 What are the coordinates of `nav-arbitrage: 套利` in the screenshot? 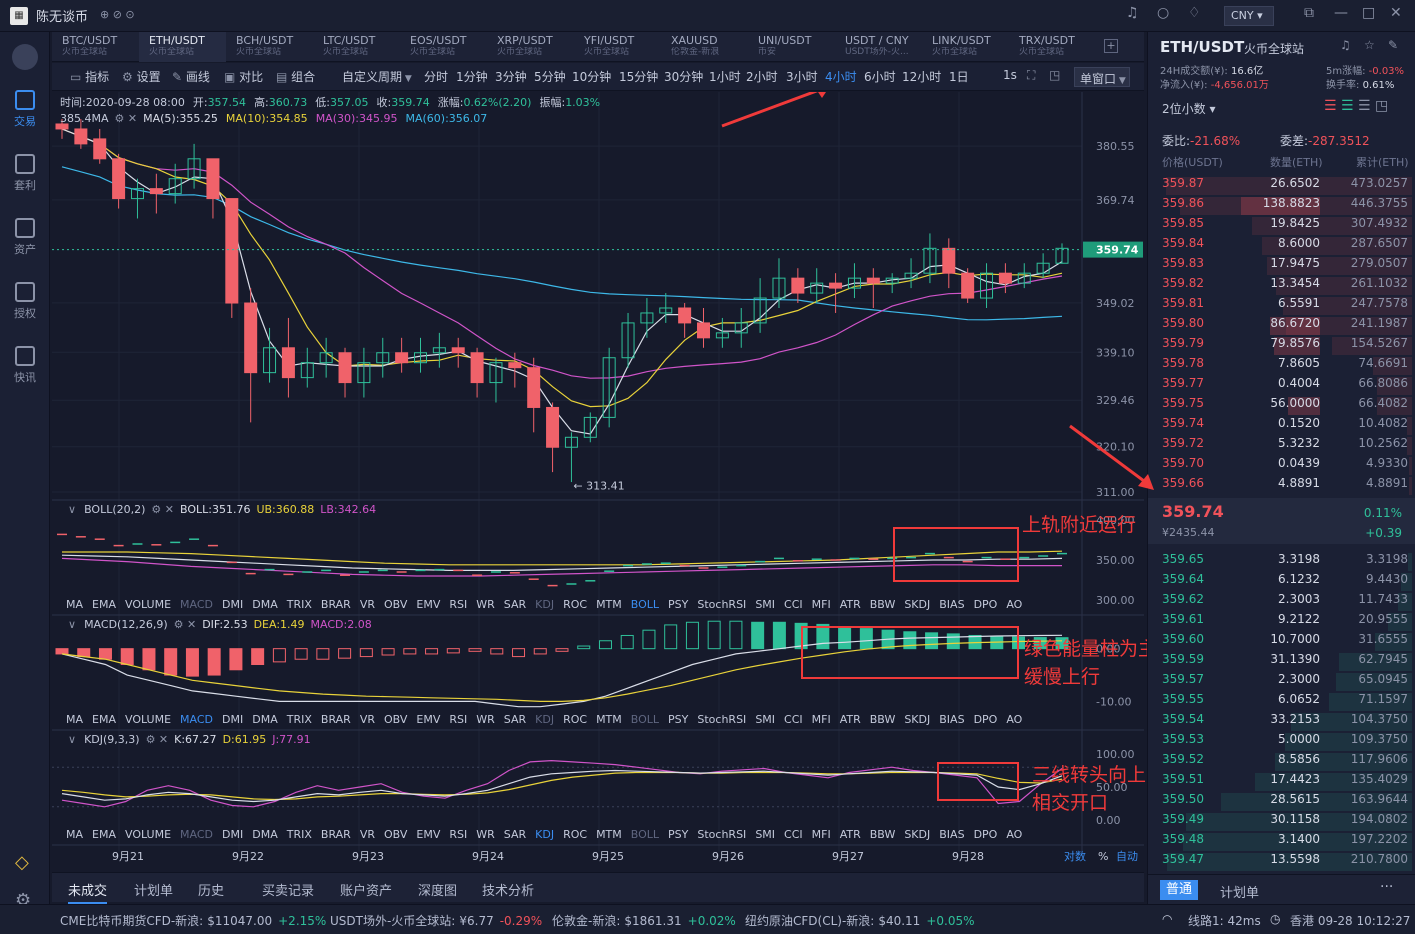 It's located at (25, 173).